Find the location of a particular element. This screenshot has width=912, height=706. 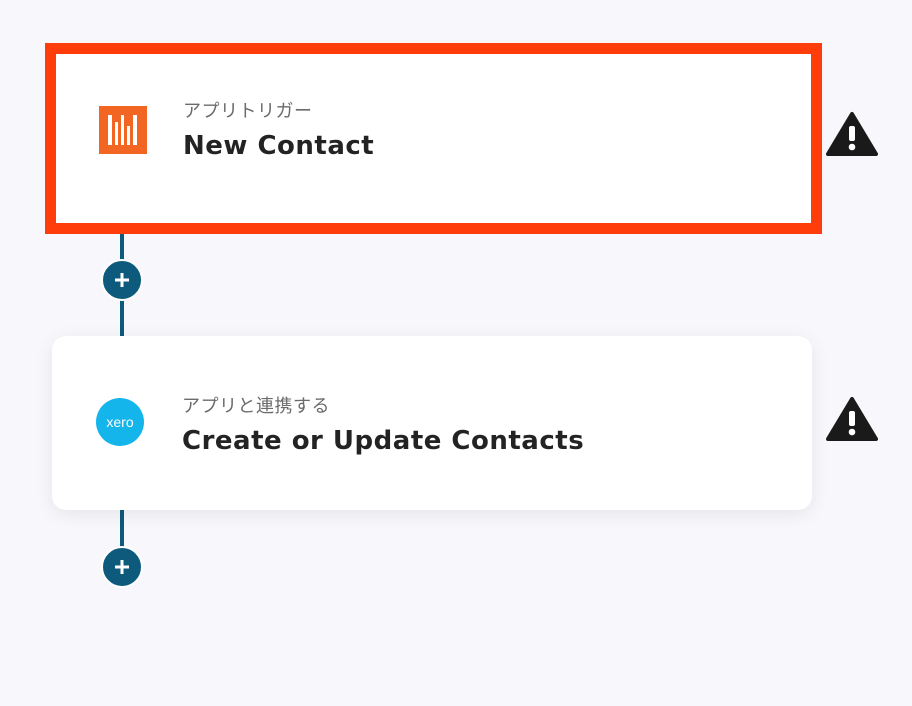

step-type-label: アプリと連携する is located at coordinates (256, 406).